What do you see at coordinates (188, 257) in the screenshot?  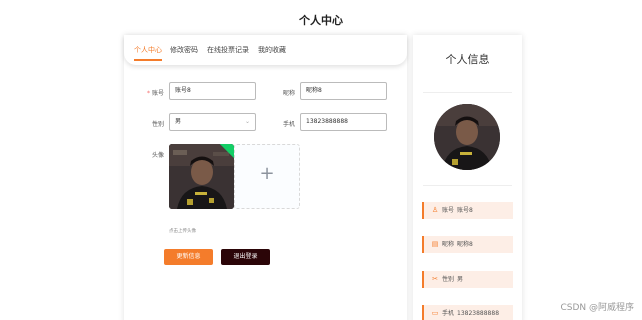 I see `update-info-button: 更新信息` at bounding box center [188, 257].